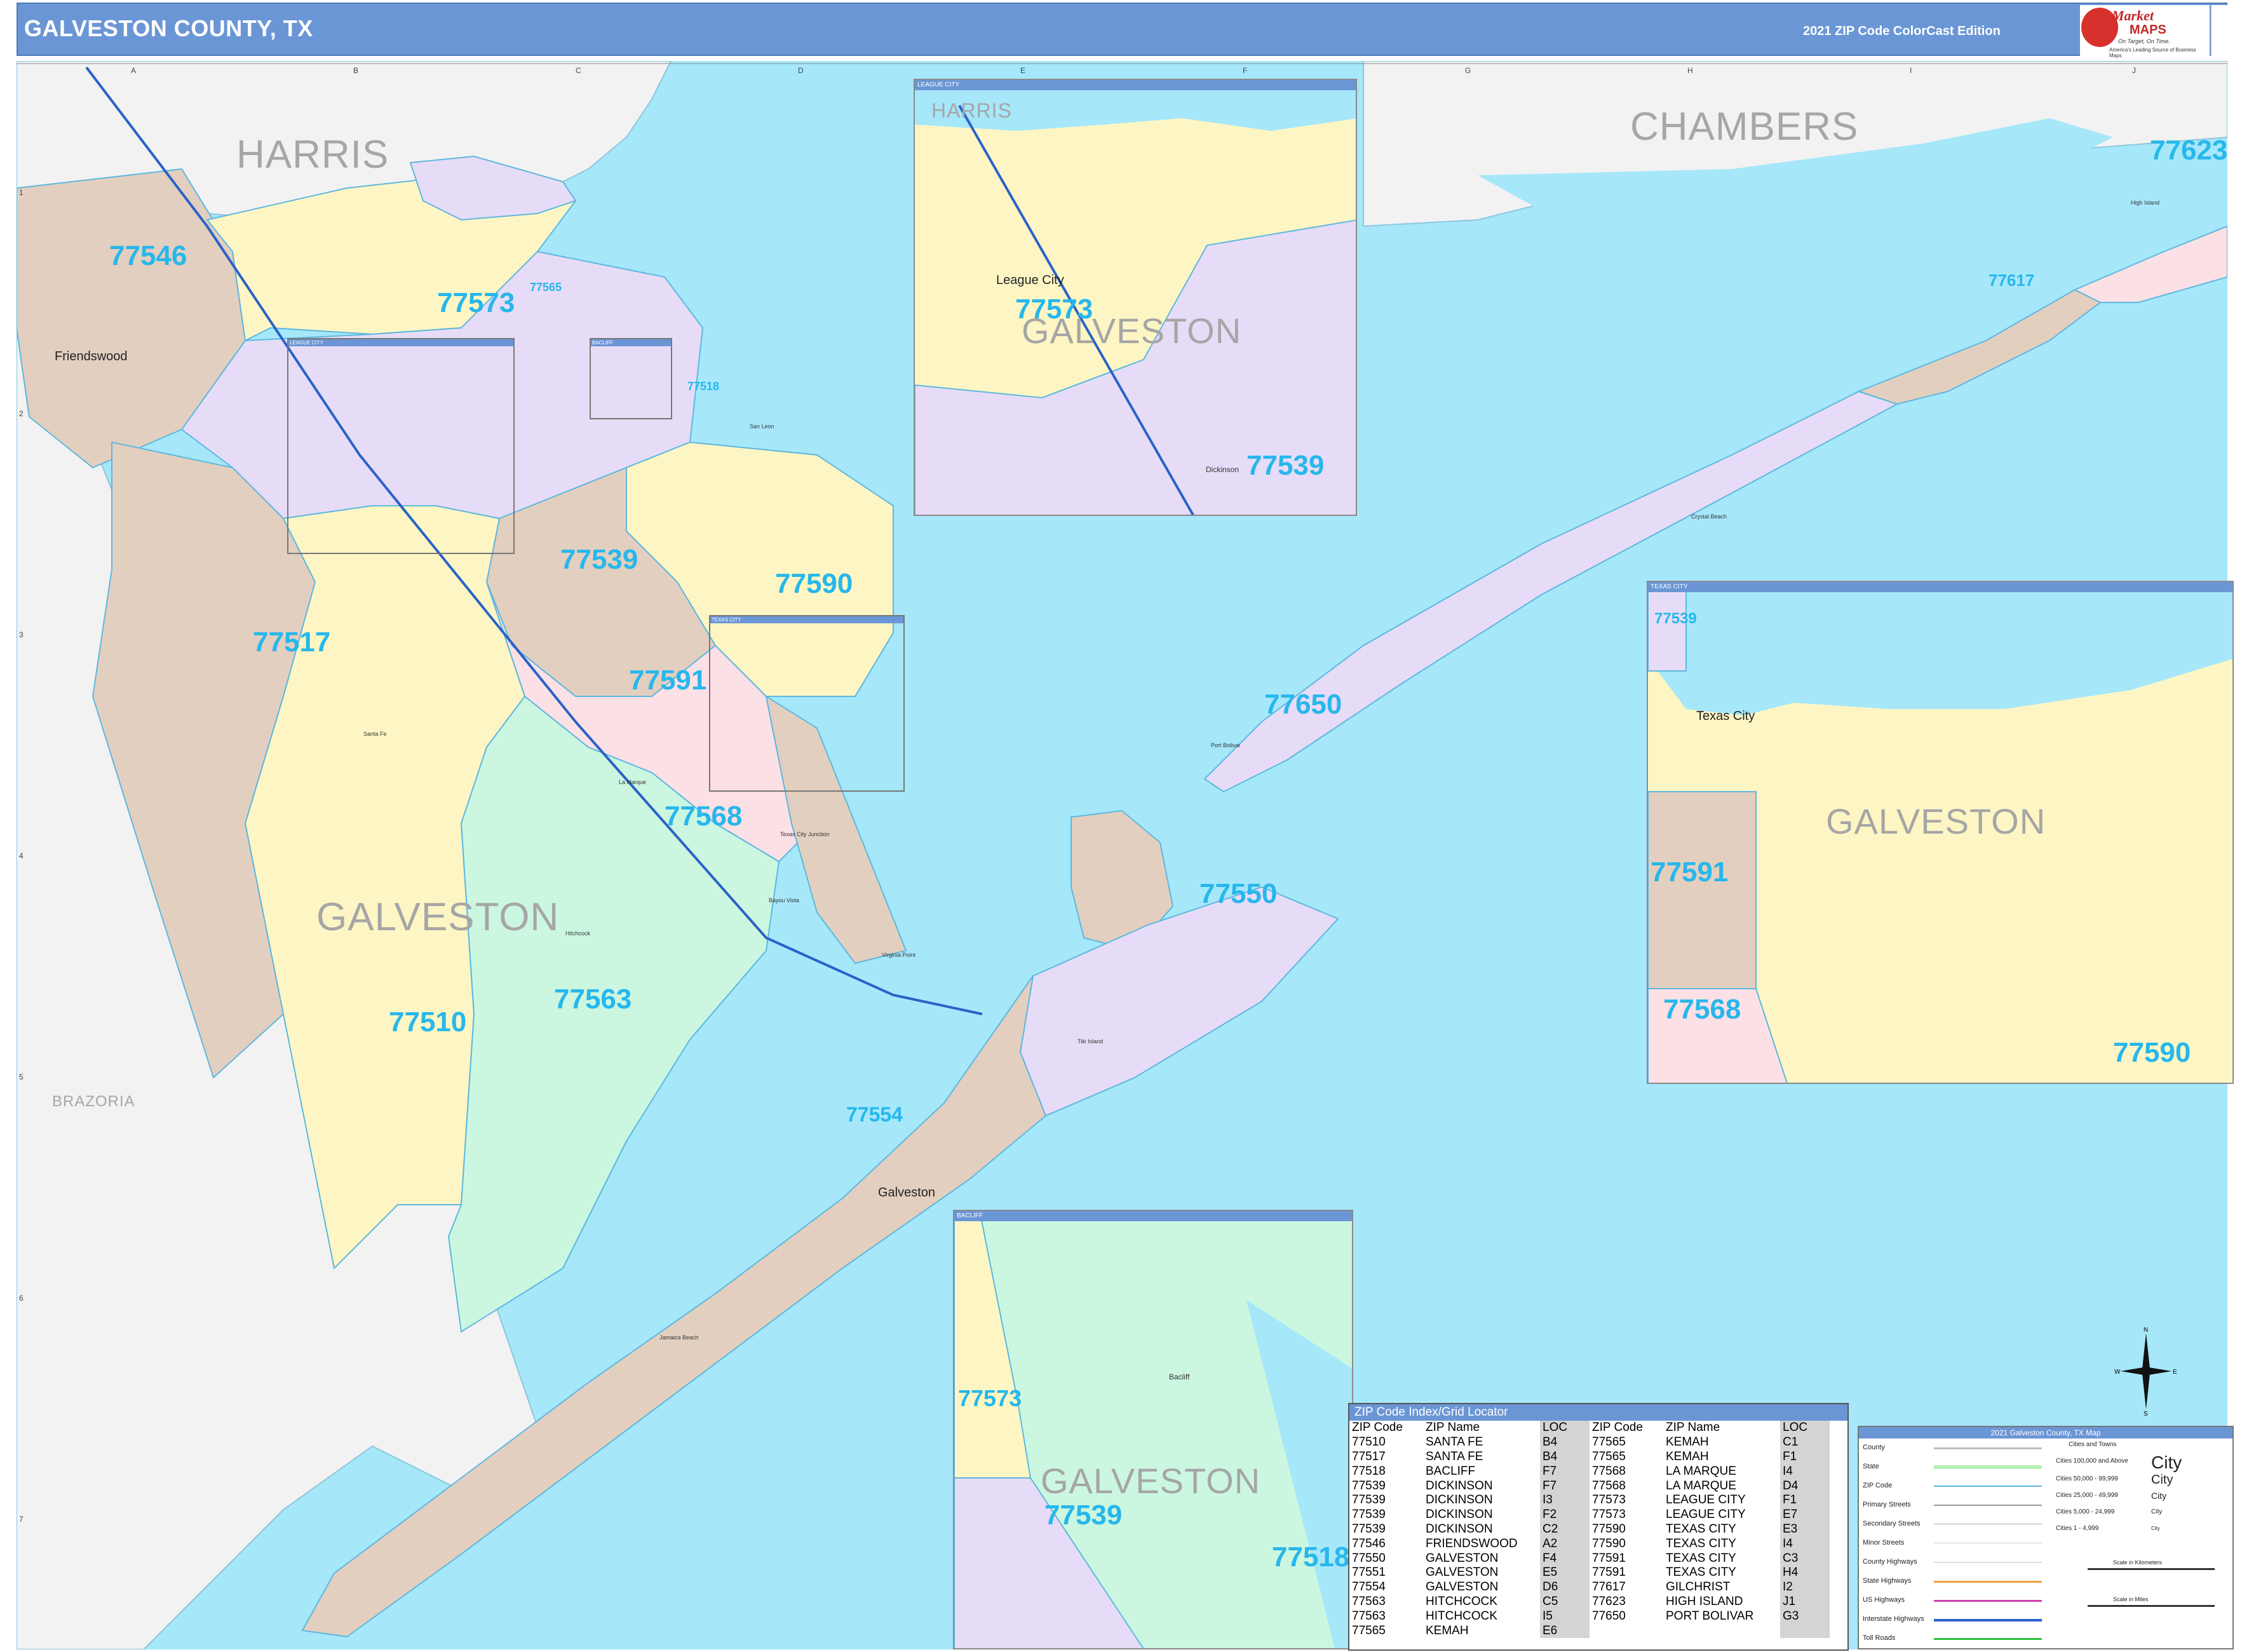 Image resolution: width=2242 pixels, height=1652 pixels. Describe the element at coordinates (2157, 1512) in the screenshot. I see `legend-sample-4: City` at that location.